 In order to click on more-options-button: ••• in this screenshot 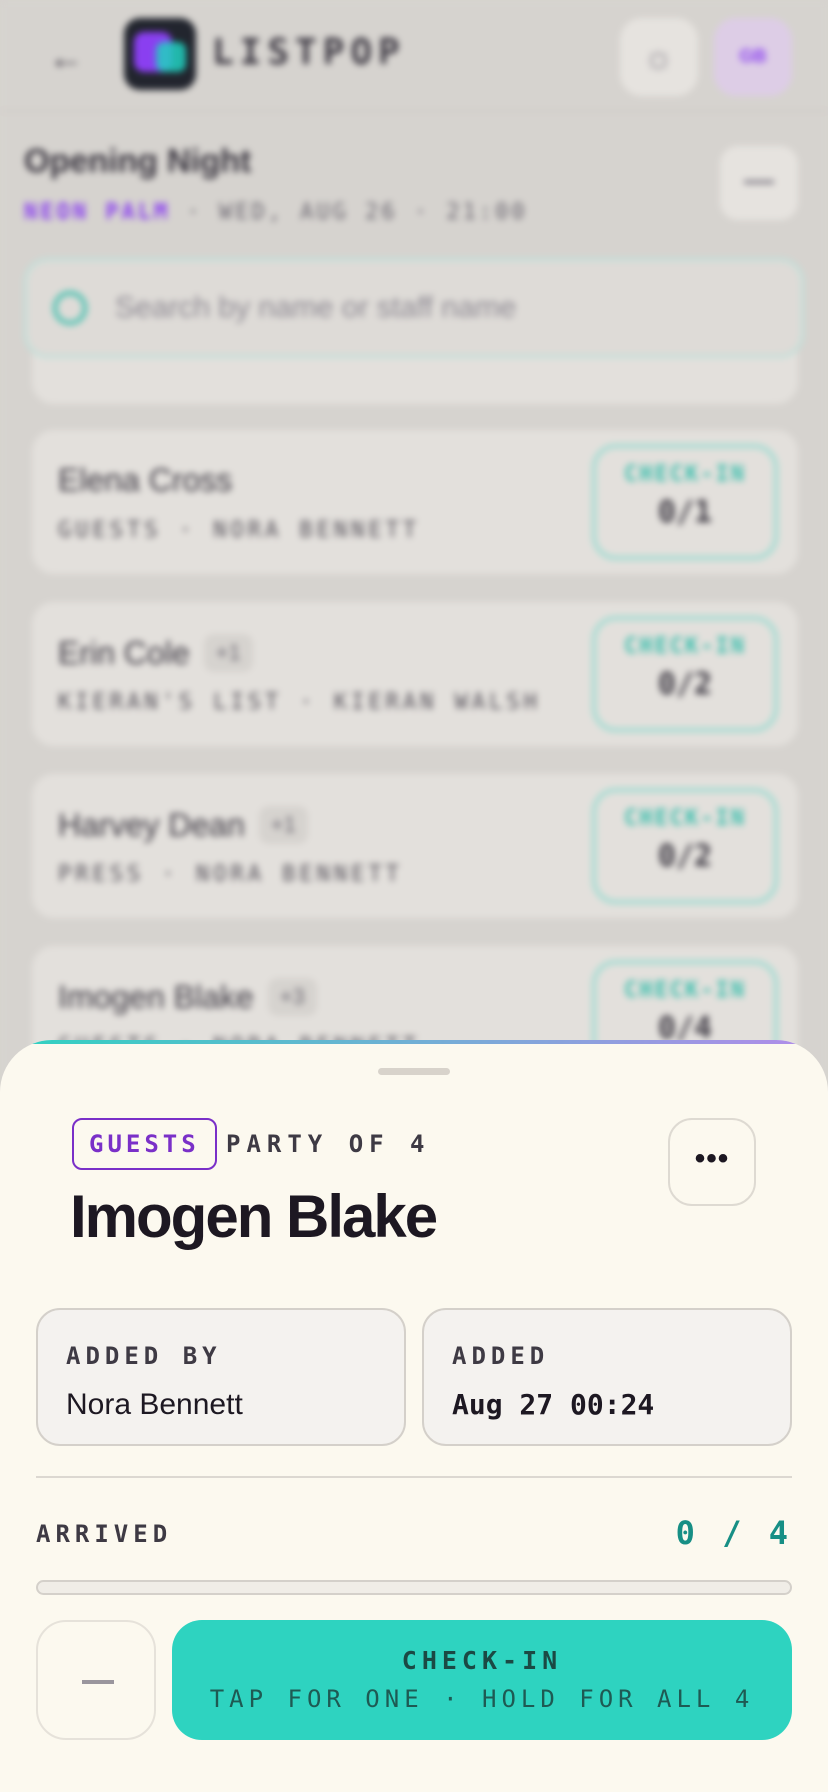, I will do `click(712, 1162)`.